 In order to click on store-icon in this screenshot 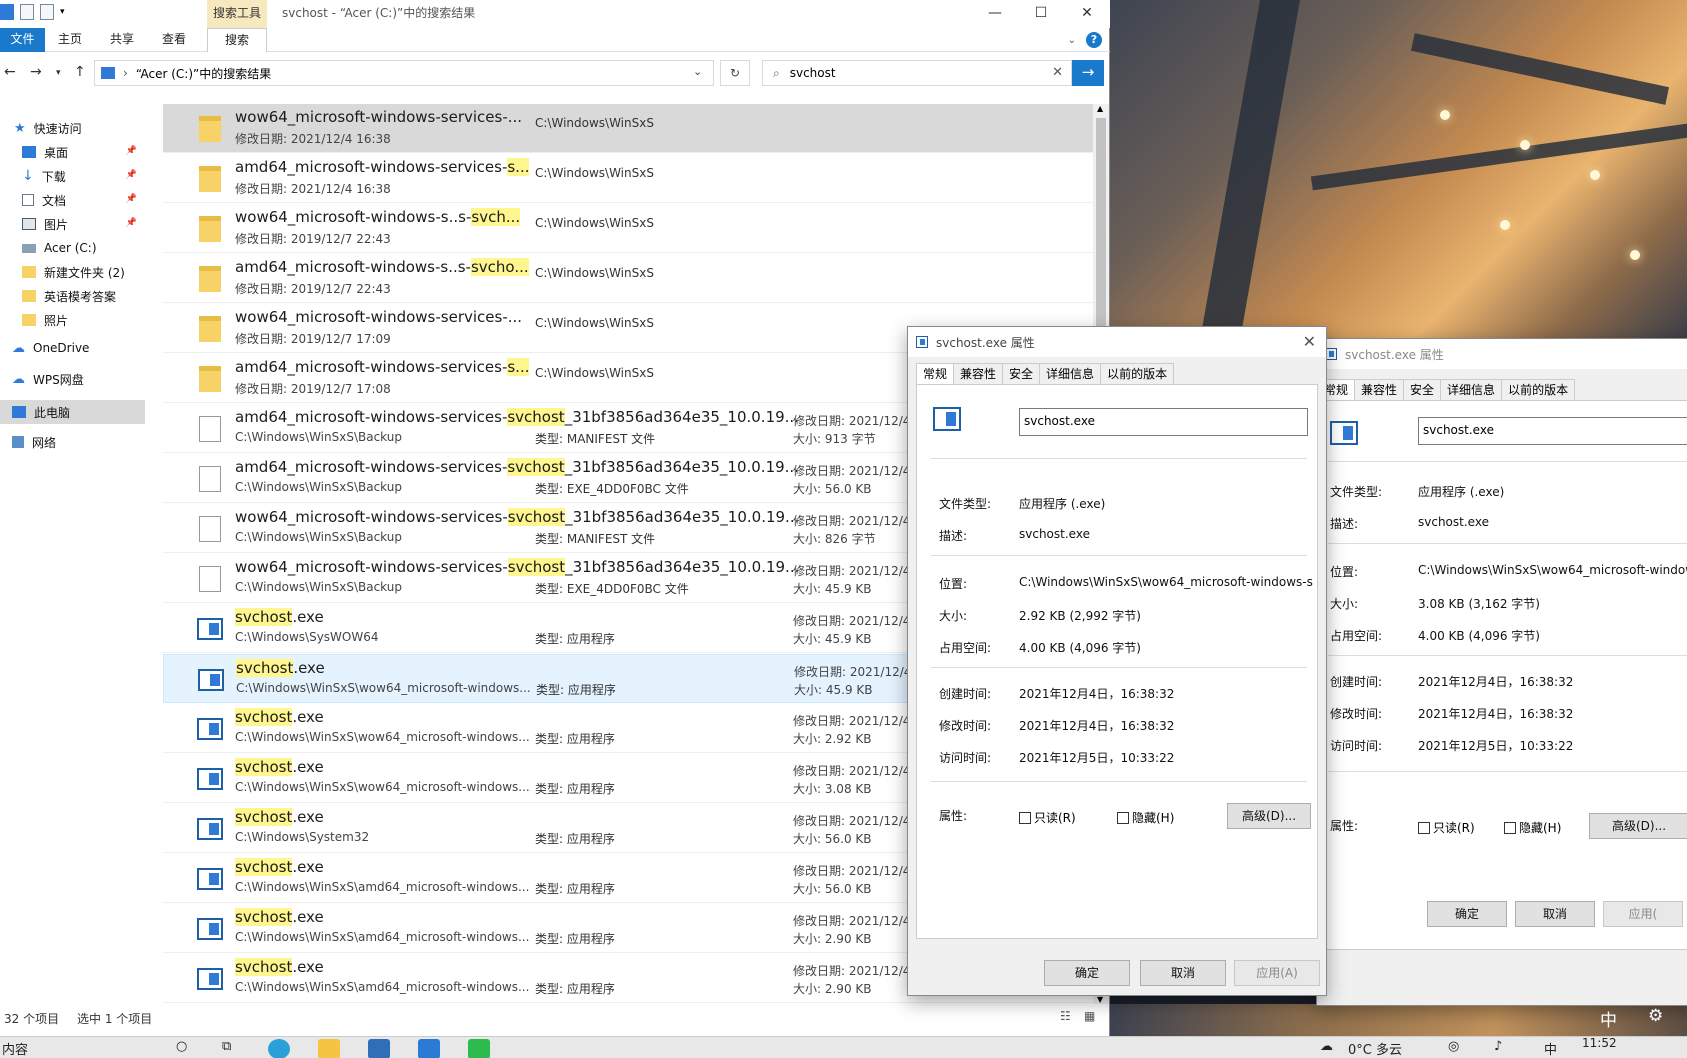, I will do `click(379, 1048)`.